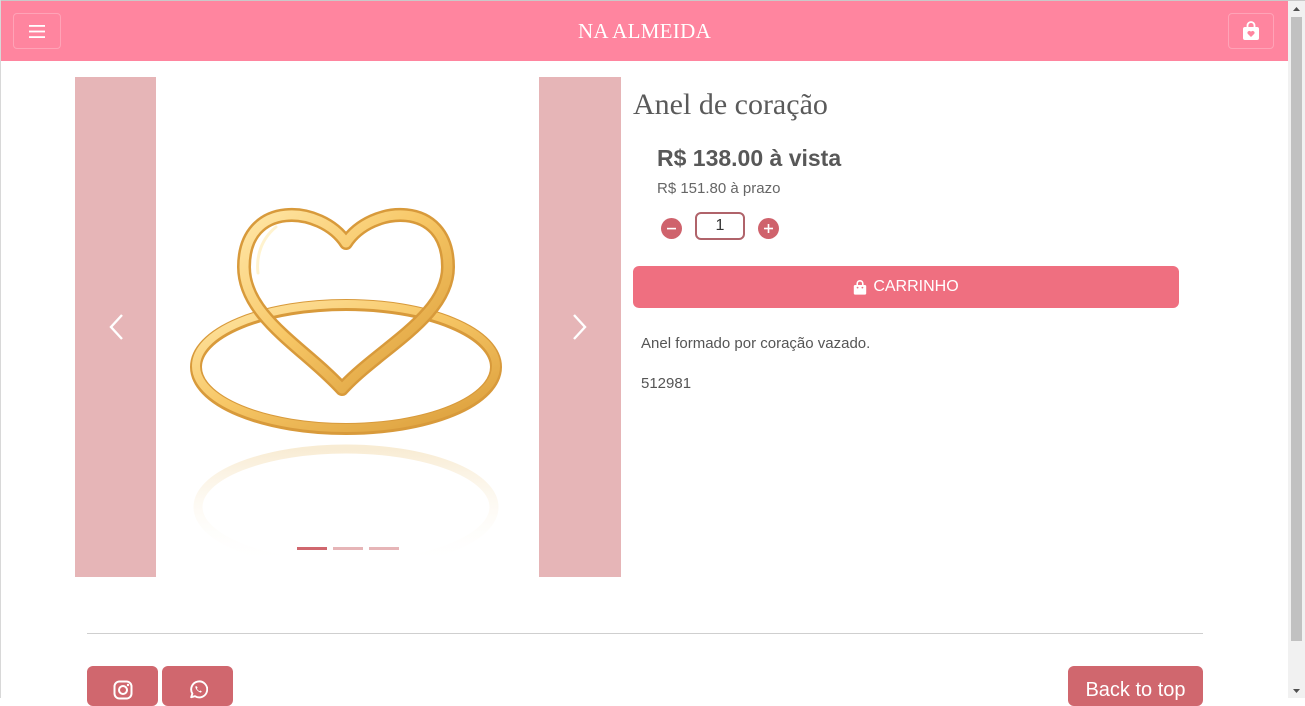 This screenshot has height=706, width=1305. I want to click on whatsapp-button, so click(197, 686).